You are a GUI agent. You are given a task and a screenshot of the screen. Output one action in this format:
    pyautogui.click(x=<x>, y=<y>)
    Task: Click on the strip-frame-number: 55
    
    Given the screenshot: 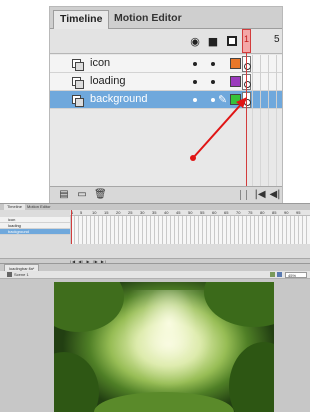 What is the action you would take?
    pyautogui.click(x=202, y=212)
    